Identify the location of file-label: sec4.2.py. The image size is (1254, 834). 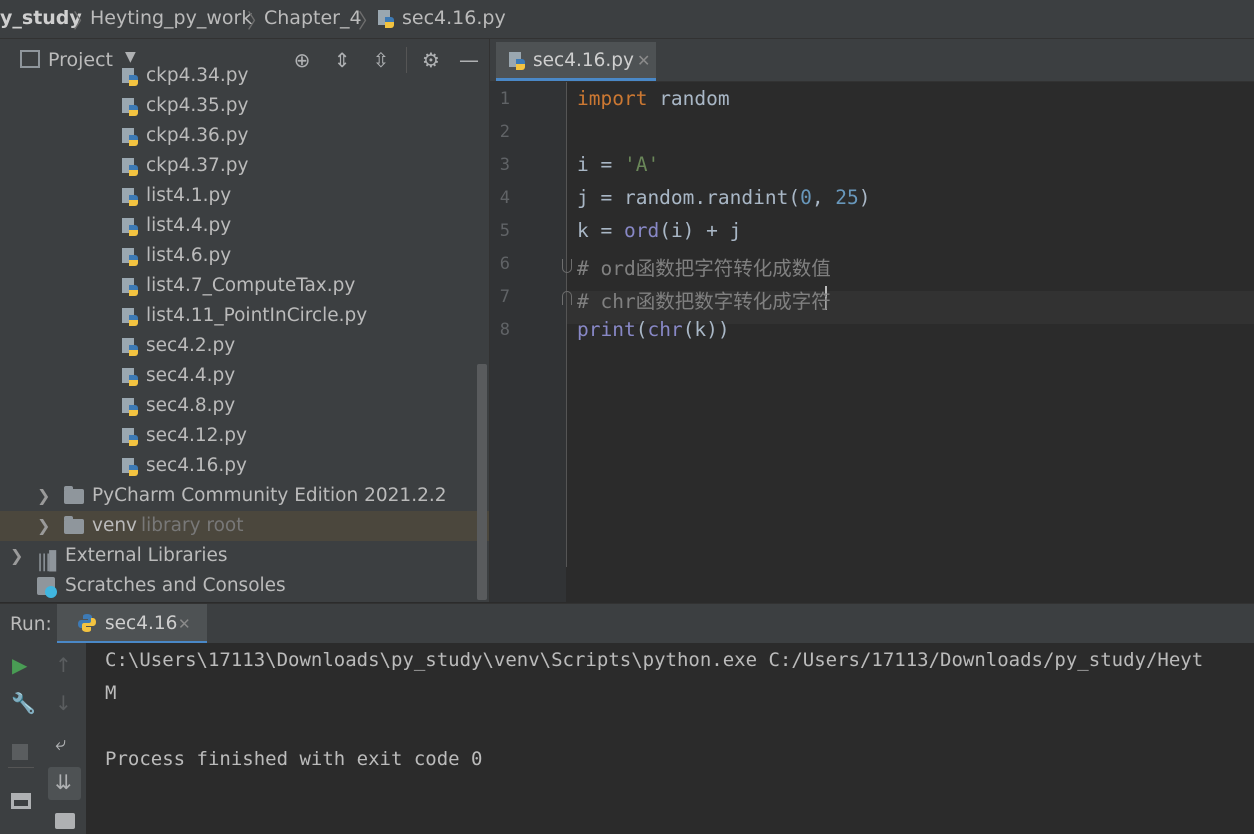
(191, 345).